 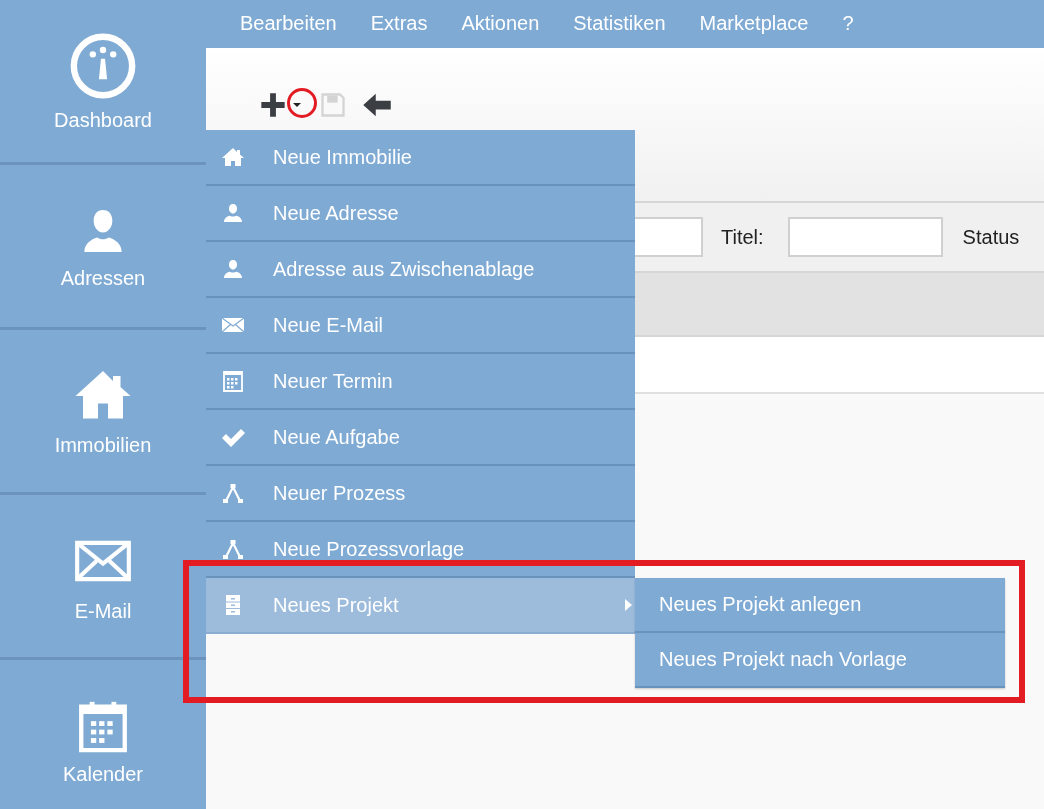 I want to click on menu-item: Extras, so click(x=399, y=17).